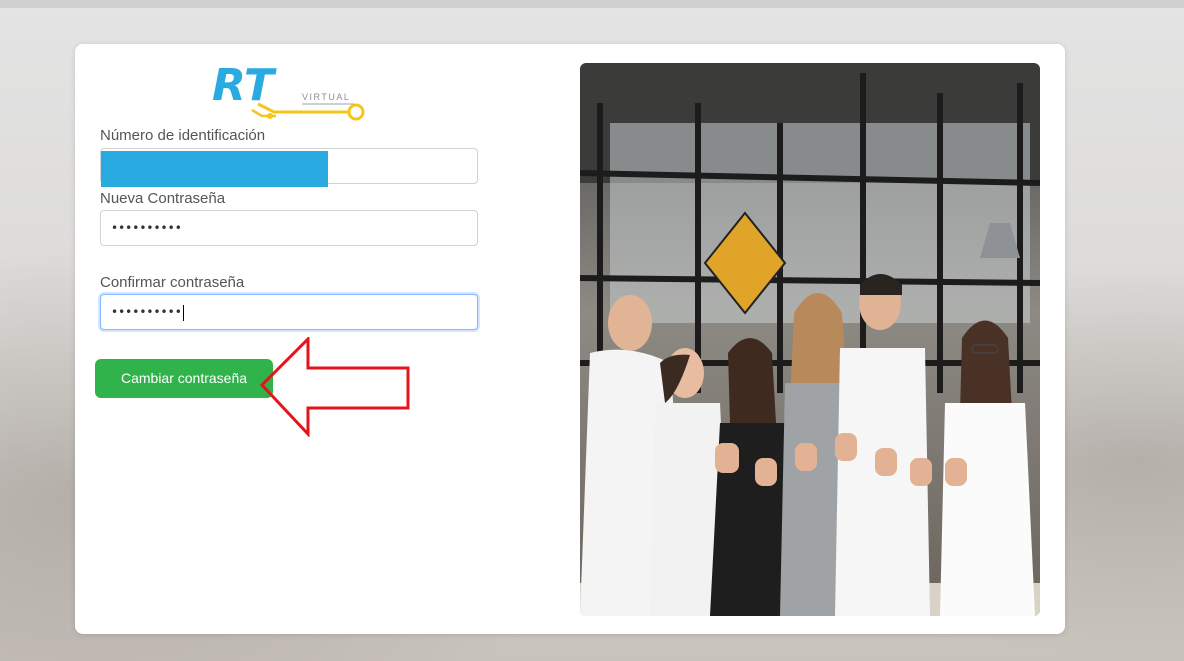  Describe the element at coordinates (334, 387) in the screenshot. I see `red-arrow-annotation` at that location.